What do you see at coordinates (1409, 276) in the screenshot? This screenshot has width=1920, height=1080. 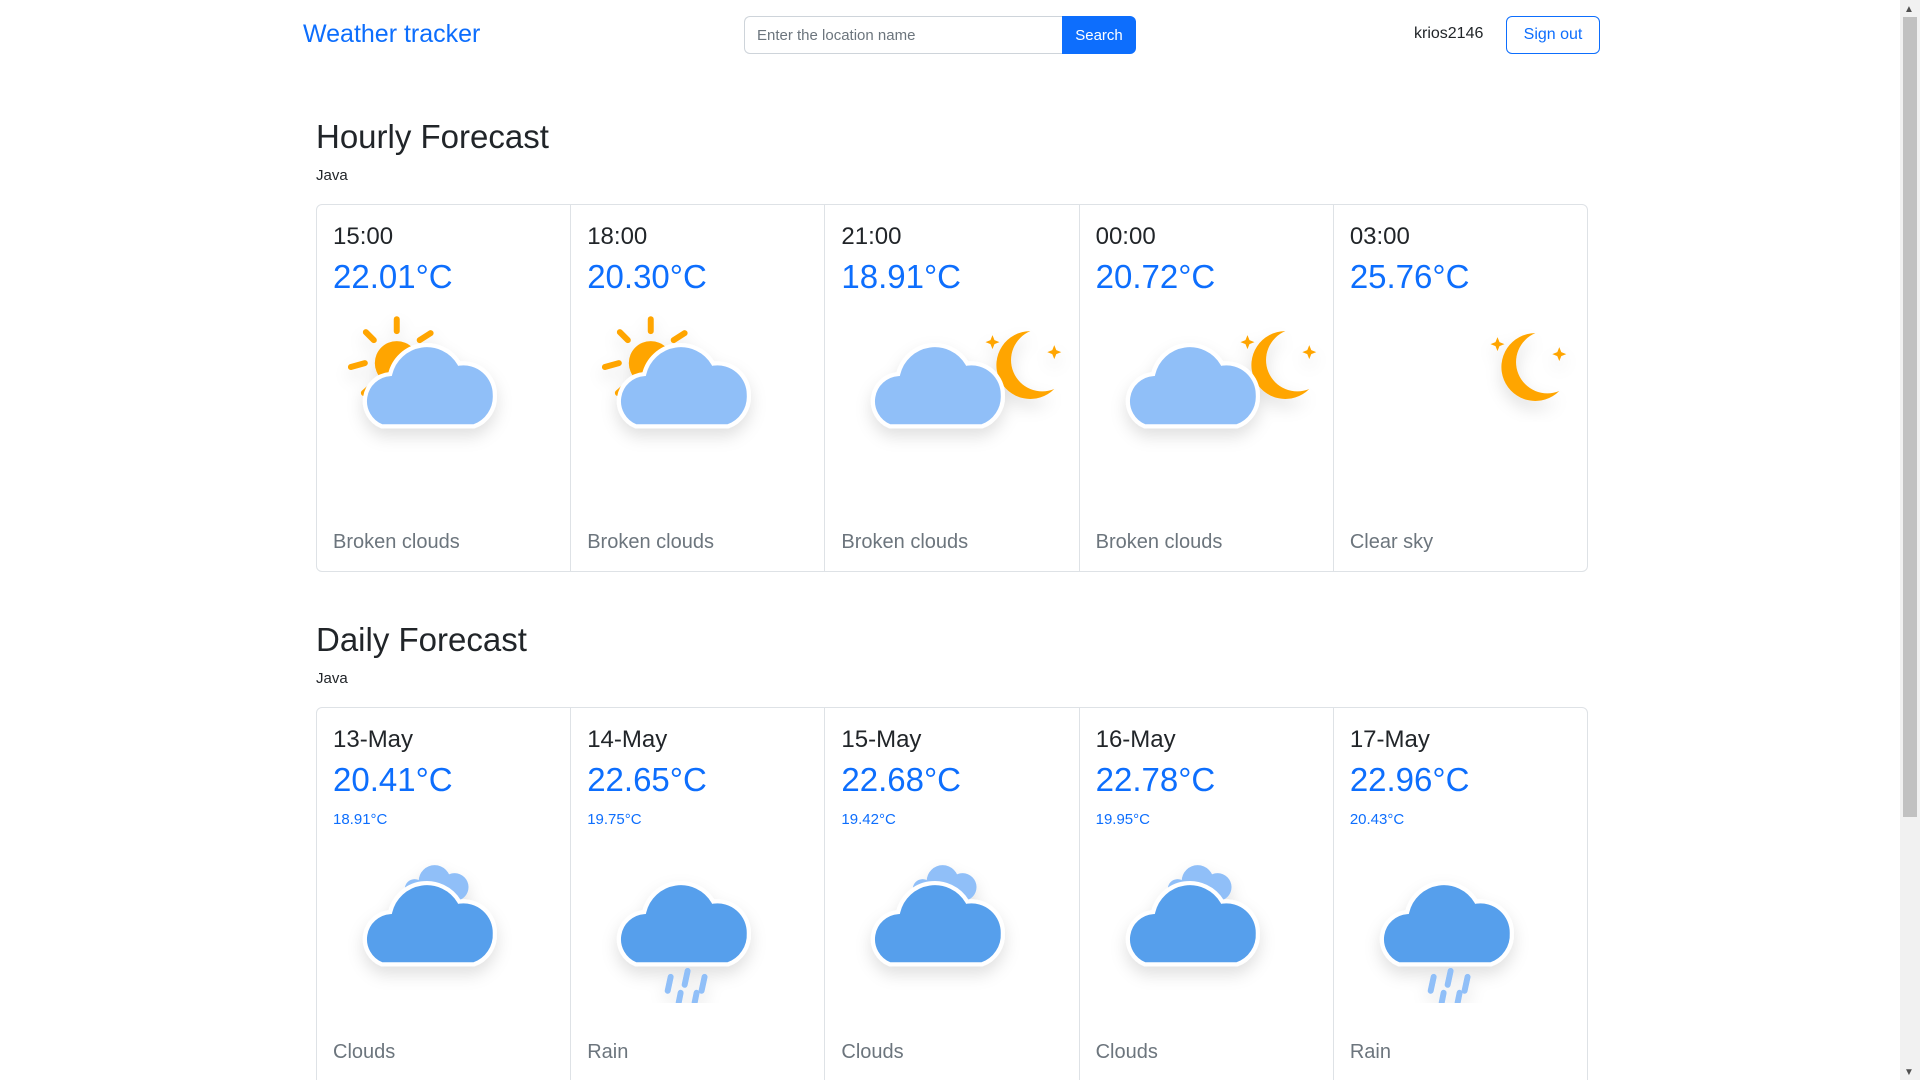 I see `hourly-temp: 25.76°C` at bounding box center [1409, 276].